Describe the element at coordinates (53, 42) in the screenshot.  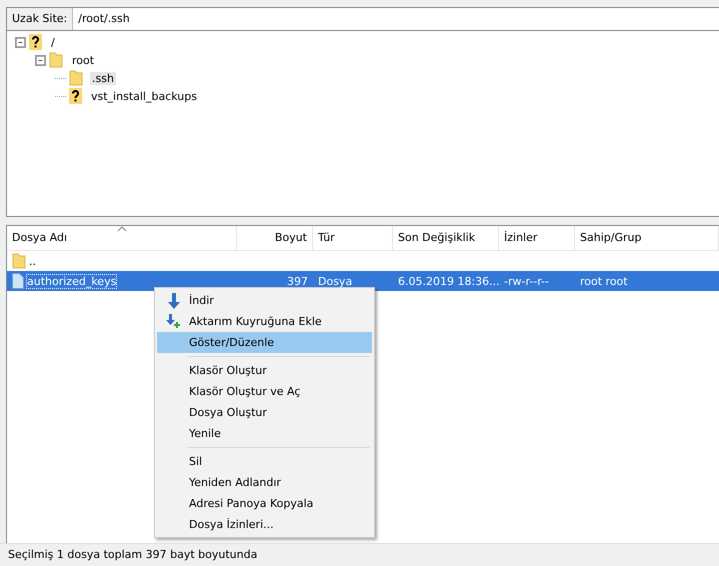
I see `tree-item: /` at that location.